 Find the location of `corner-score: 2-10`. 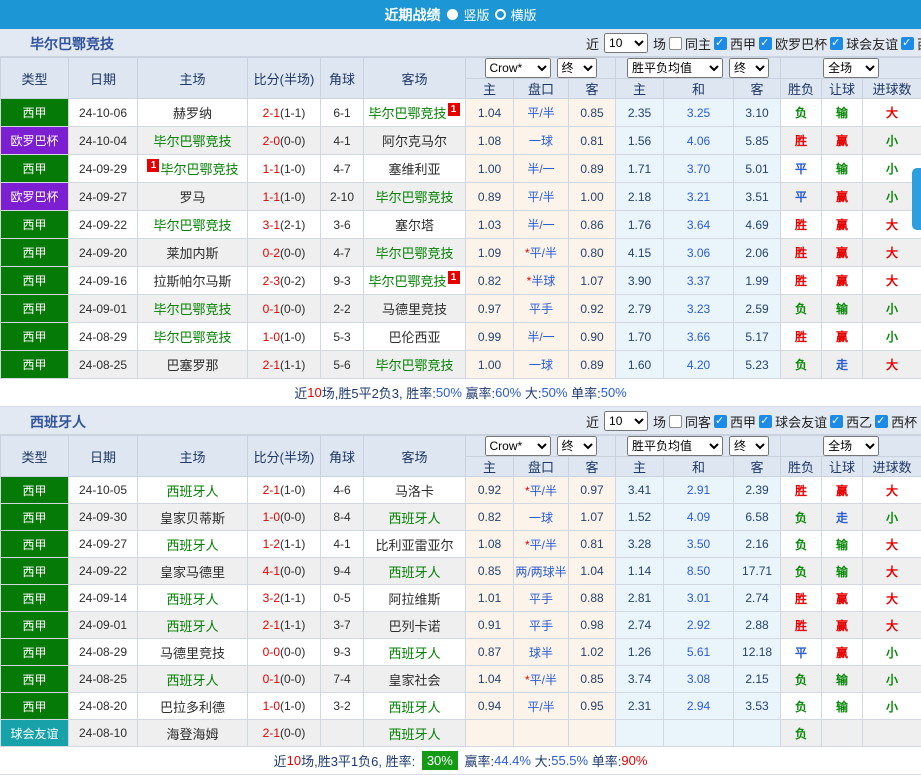

corner-score: 2-10 is located at coordinates (342, 196).